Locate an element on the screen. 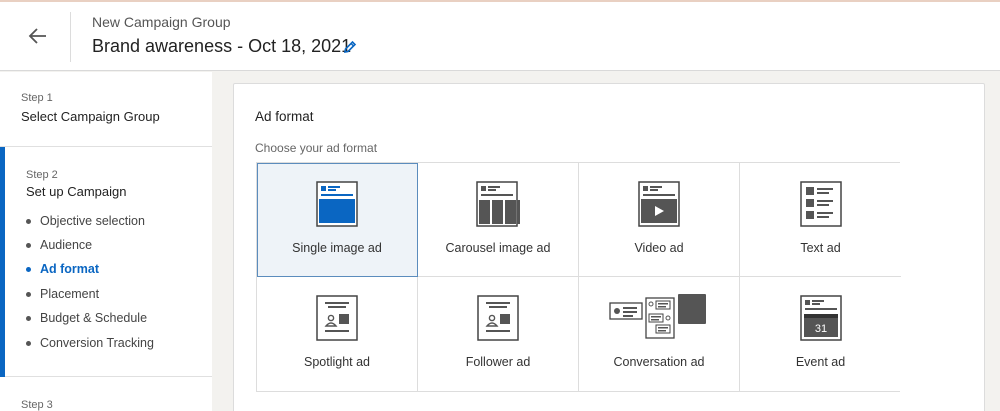 Image resolution: width=1000 pixels, height=411 pixels. substep-ad-format: Ad format is located at coordinates (62, 269).